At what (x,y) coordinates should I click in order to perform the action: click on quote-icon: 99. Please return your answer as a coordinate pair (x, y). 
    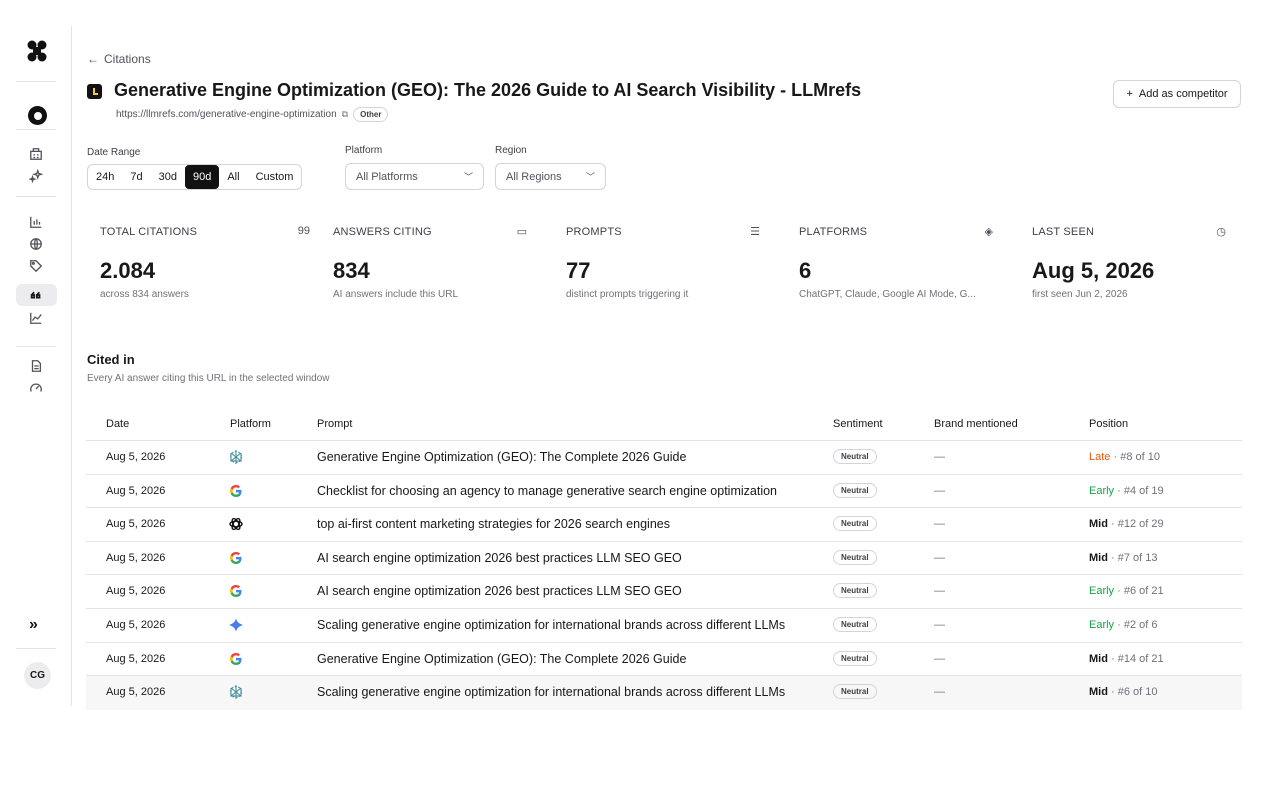
    Looking at the image, I should click on (303, 231).